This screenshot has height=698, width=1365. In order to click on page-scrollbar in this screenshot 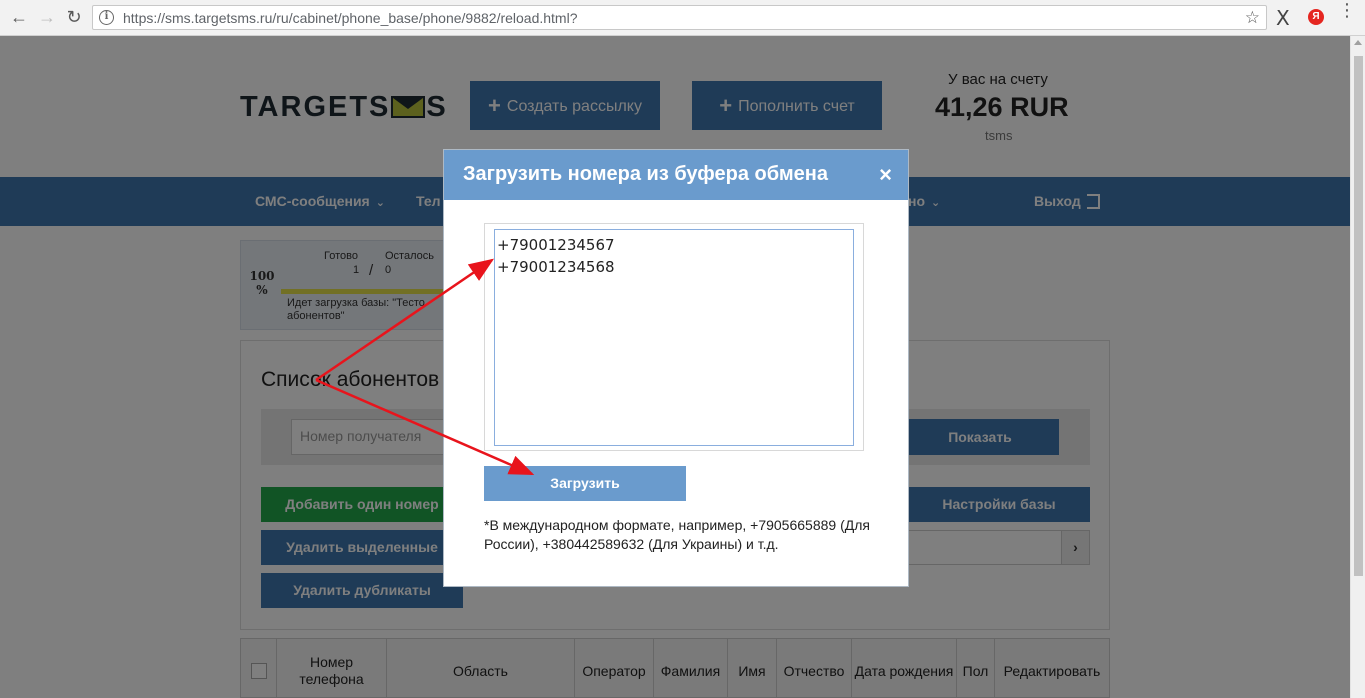, I will do `click(1357, 367)`.